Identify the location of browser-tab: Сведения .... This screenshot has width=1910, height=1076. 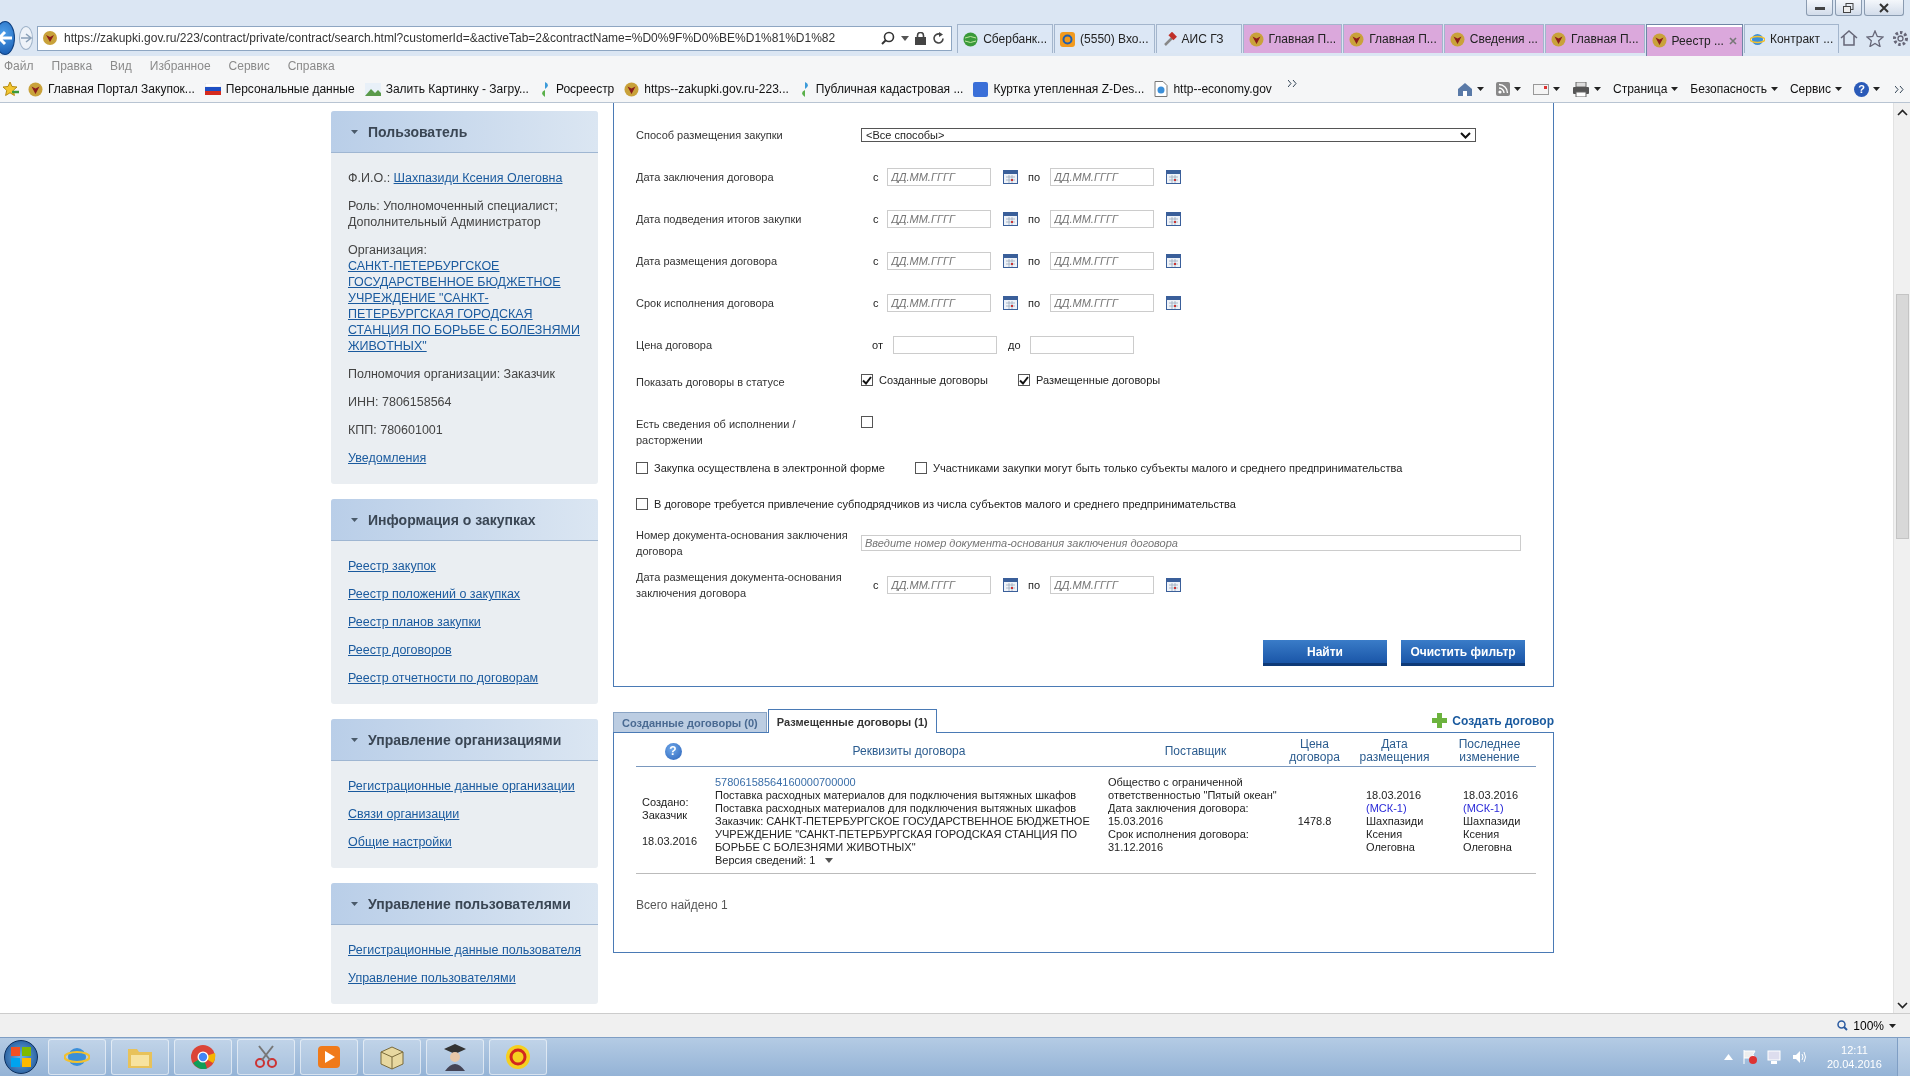
(1493, 38).